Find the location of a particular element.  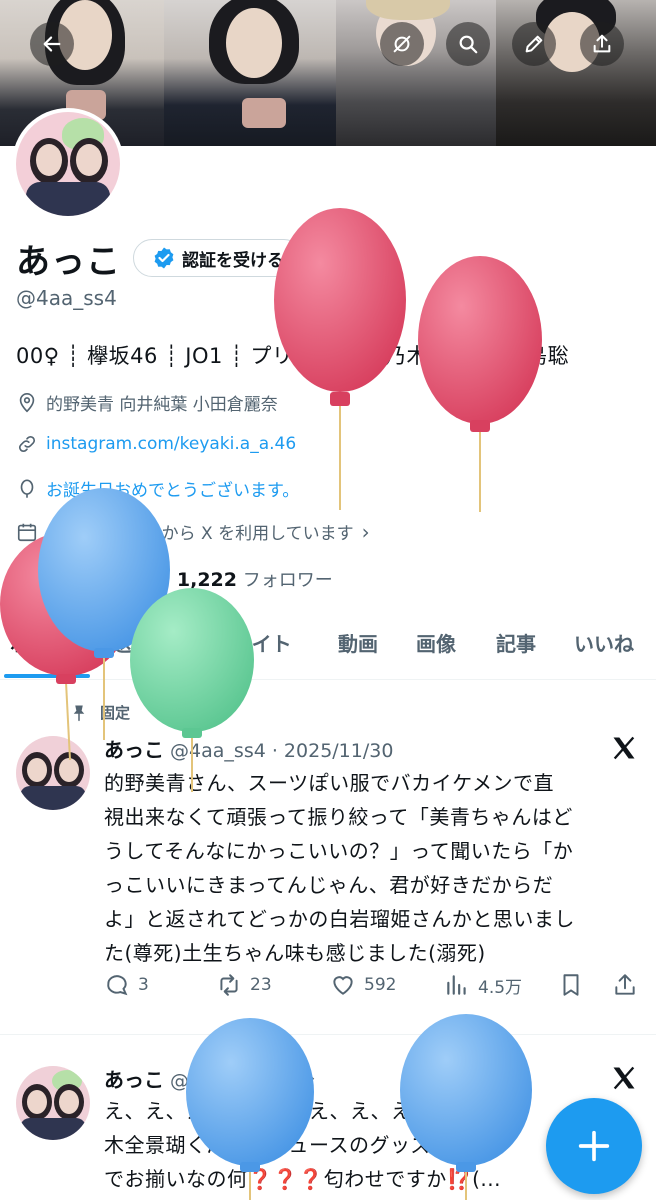

bookmark-icon is located at coordinates (571, 985).